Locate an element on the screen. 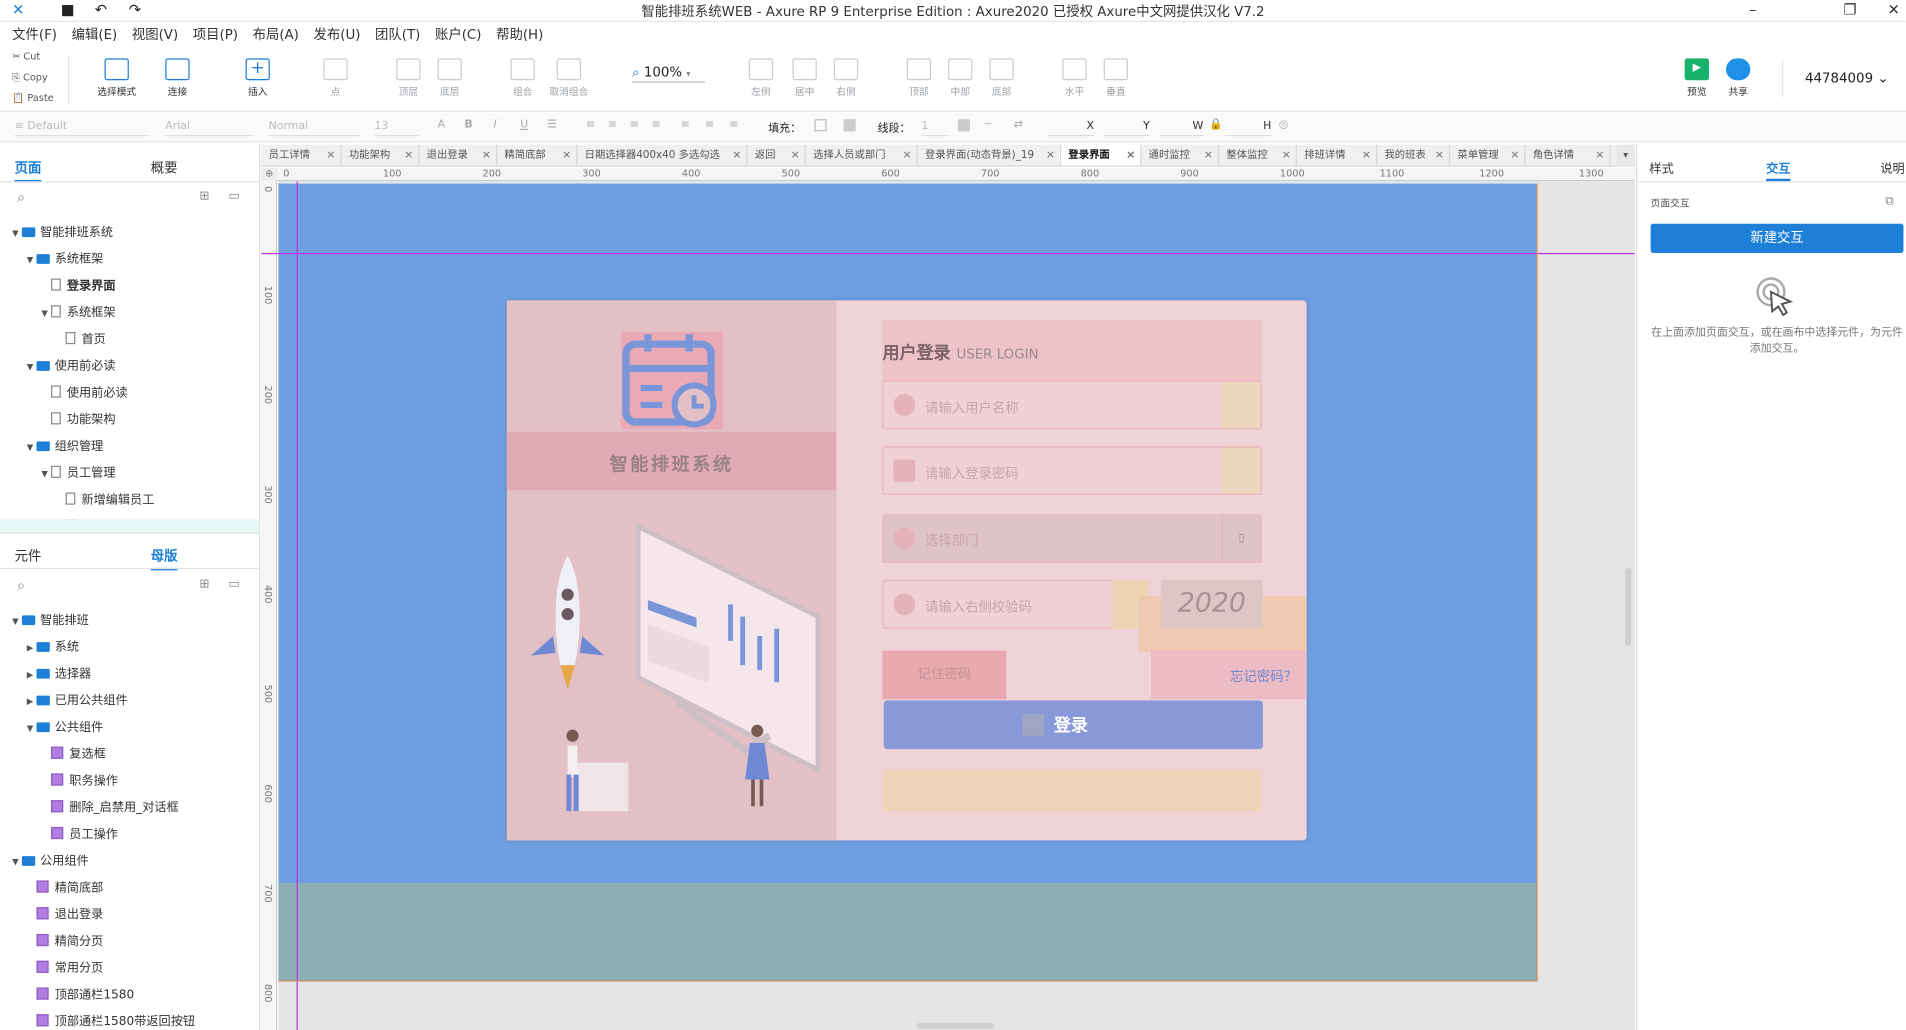  tab-document: 整体监控 × is located at coordinates (1258, 155).